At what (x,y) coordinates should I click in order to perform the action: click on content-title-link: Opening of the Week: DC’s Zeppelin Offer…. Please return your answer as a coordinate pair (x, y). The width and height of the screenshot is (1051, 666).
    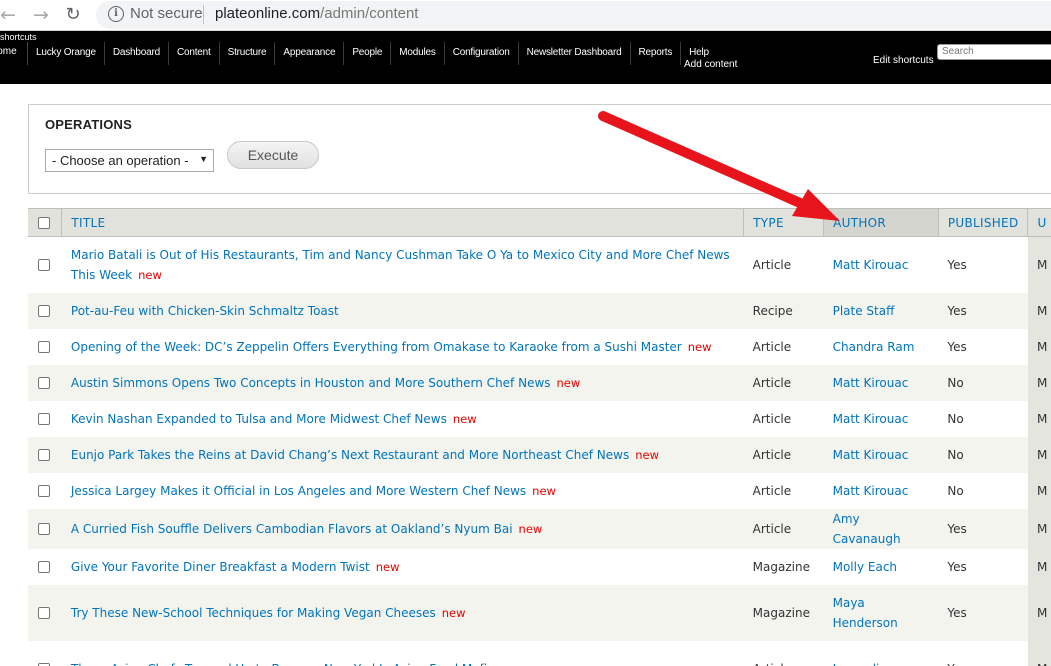
    Looking at the image, I should click on (376, 347).